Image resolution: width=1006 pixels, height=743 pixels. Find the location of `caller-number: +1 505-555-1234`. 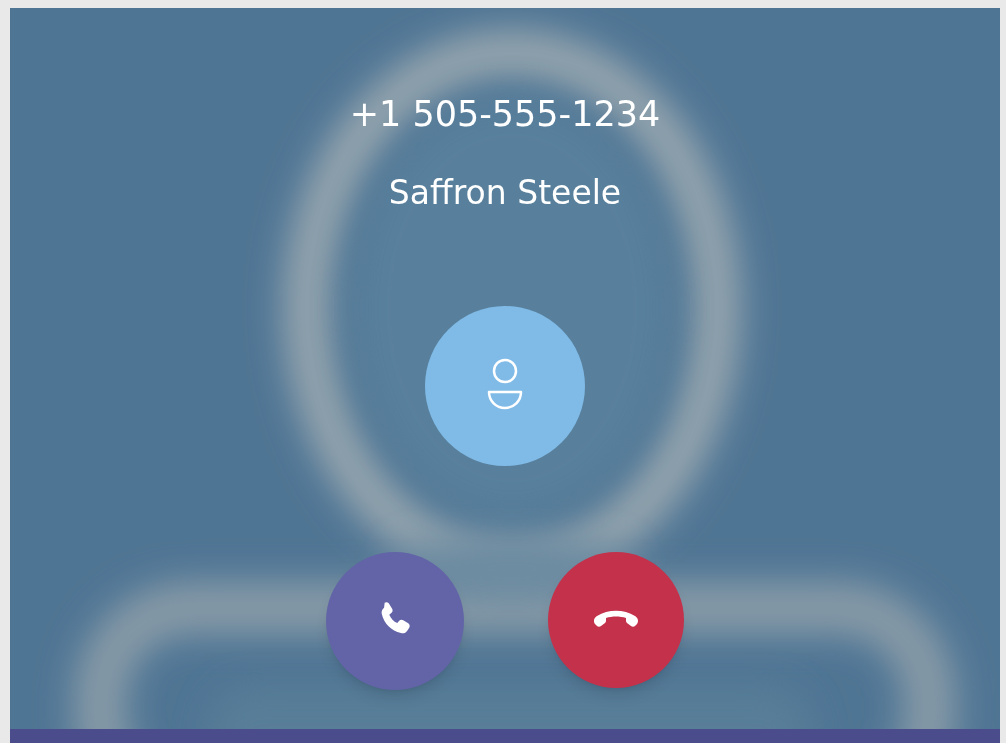

caller-number: +1 505-555-1234 is located at coordinates (505, 114).